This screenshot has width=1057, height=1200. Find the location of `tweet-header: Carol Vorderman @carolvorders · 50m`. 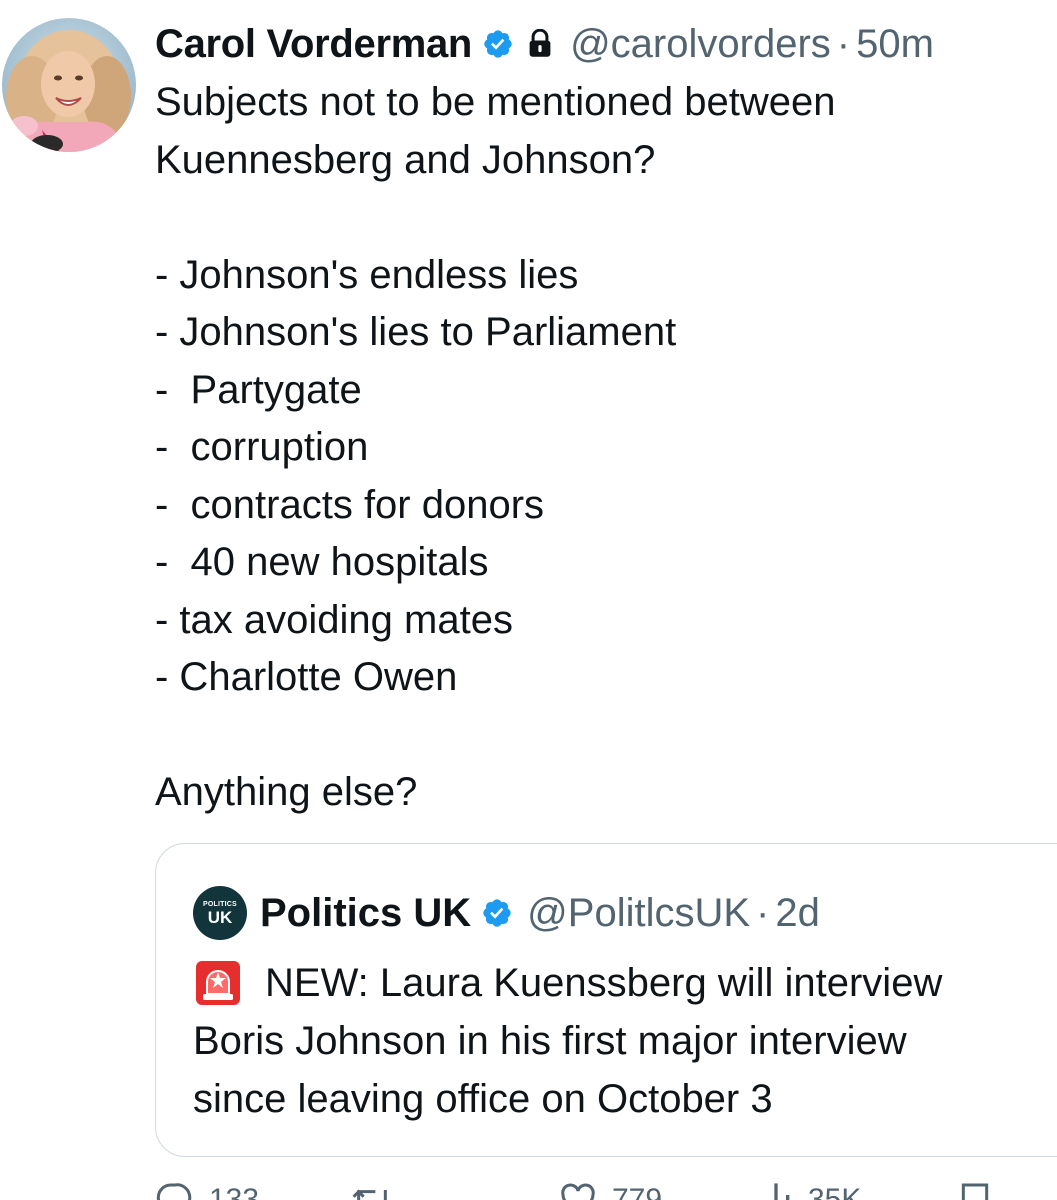

tweet-header: Carol Vorderman @carolvorders · 50m is located at coordinates (606, 44).